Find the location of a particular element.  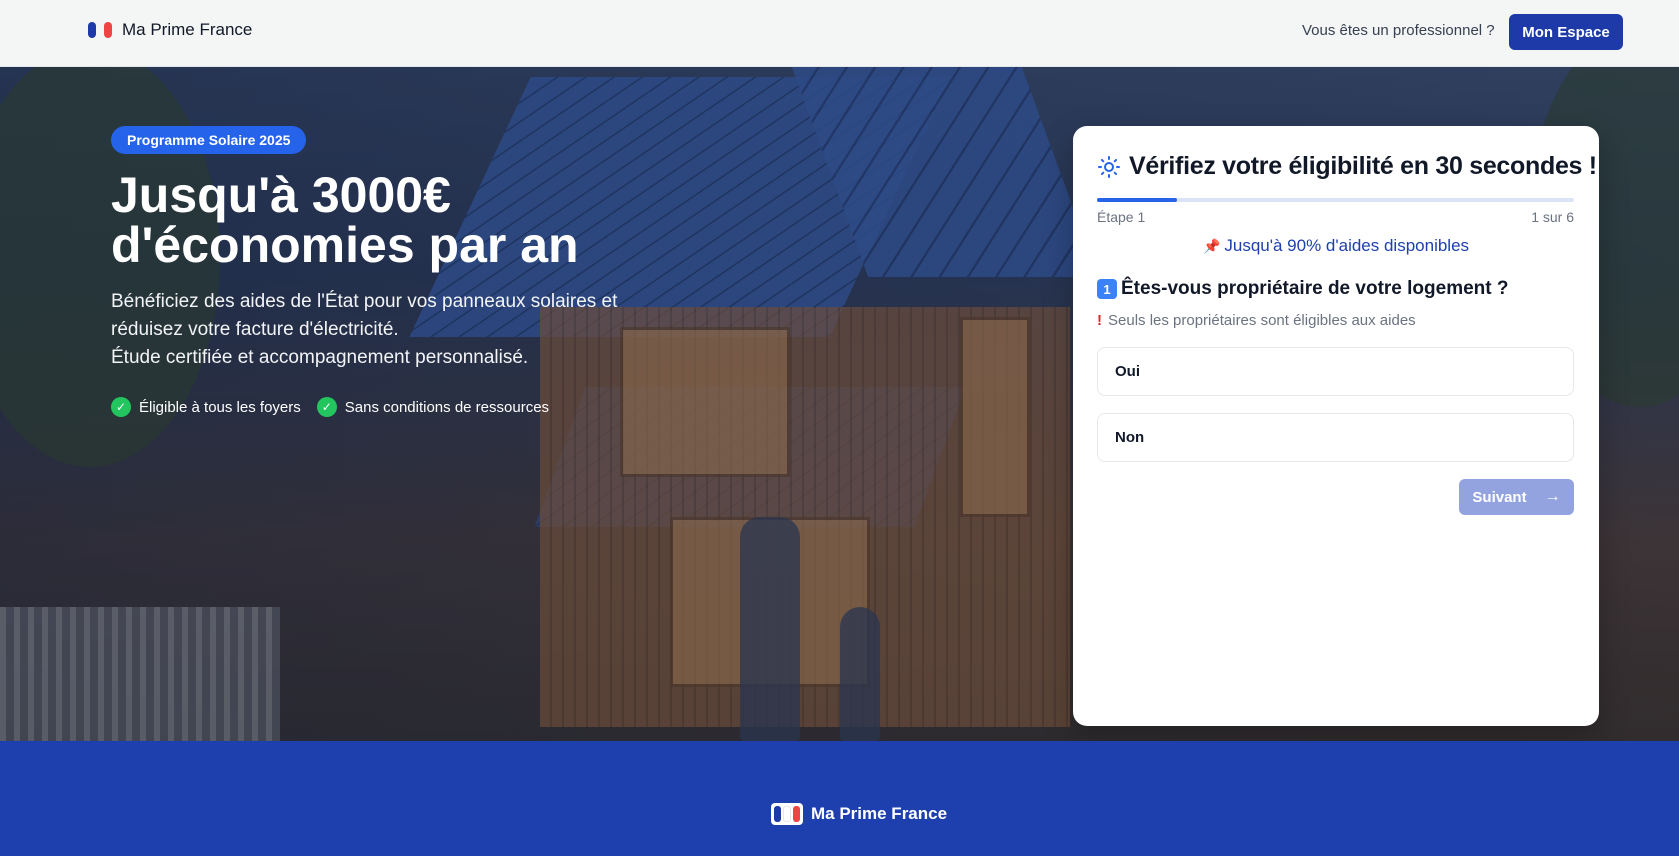

benefit-item: ✓ Éligible à tous les foyers is located at coordinates (206, 407).